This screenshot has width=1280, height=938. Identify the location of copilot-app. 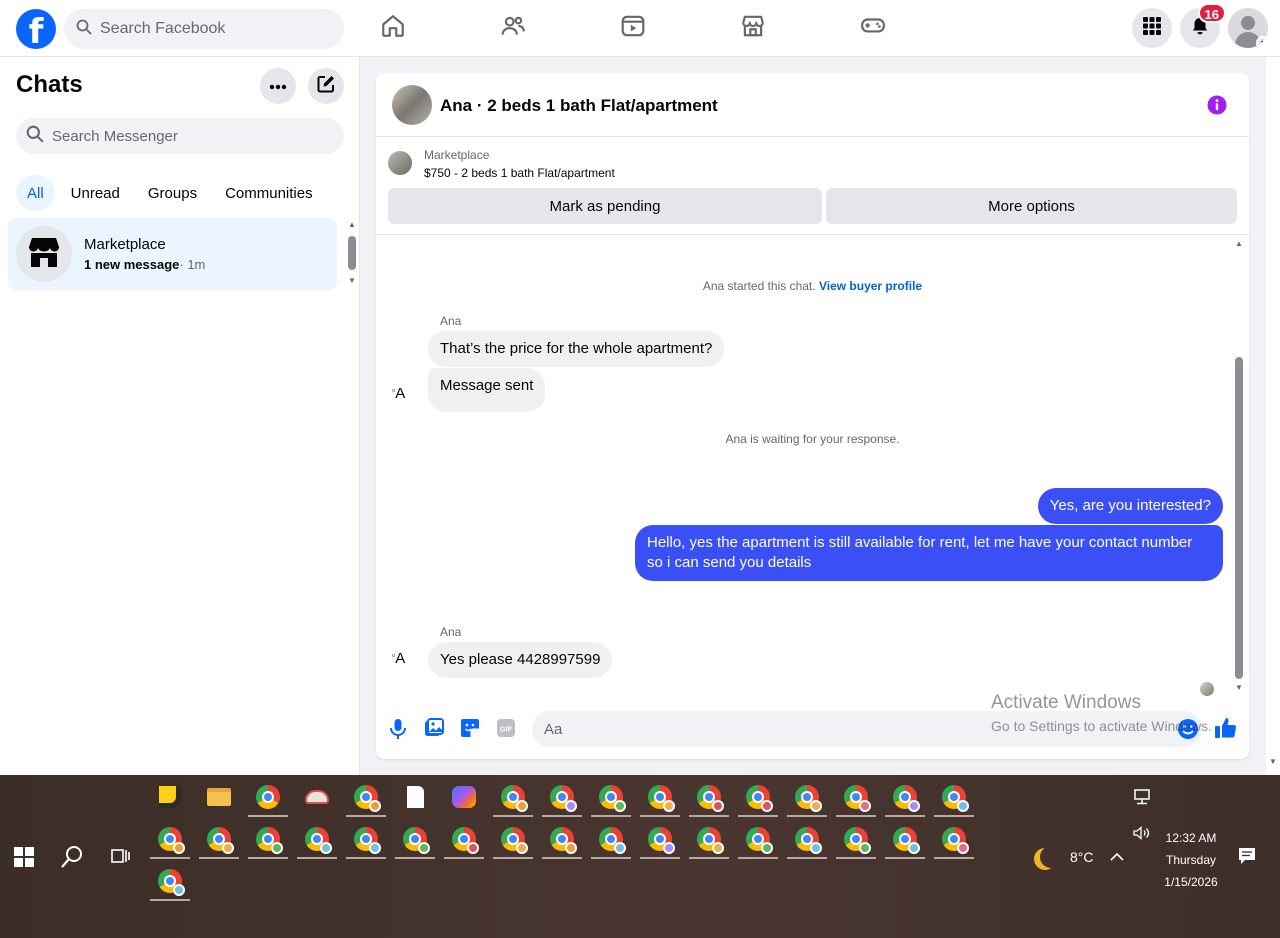
(464, 797).